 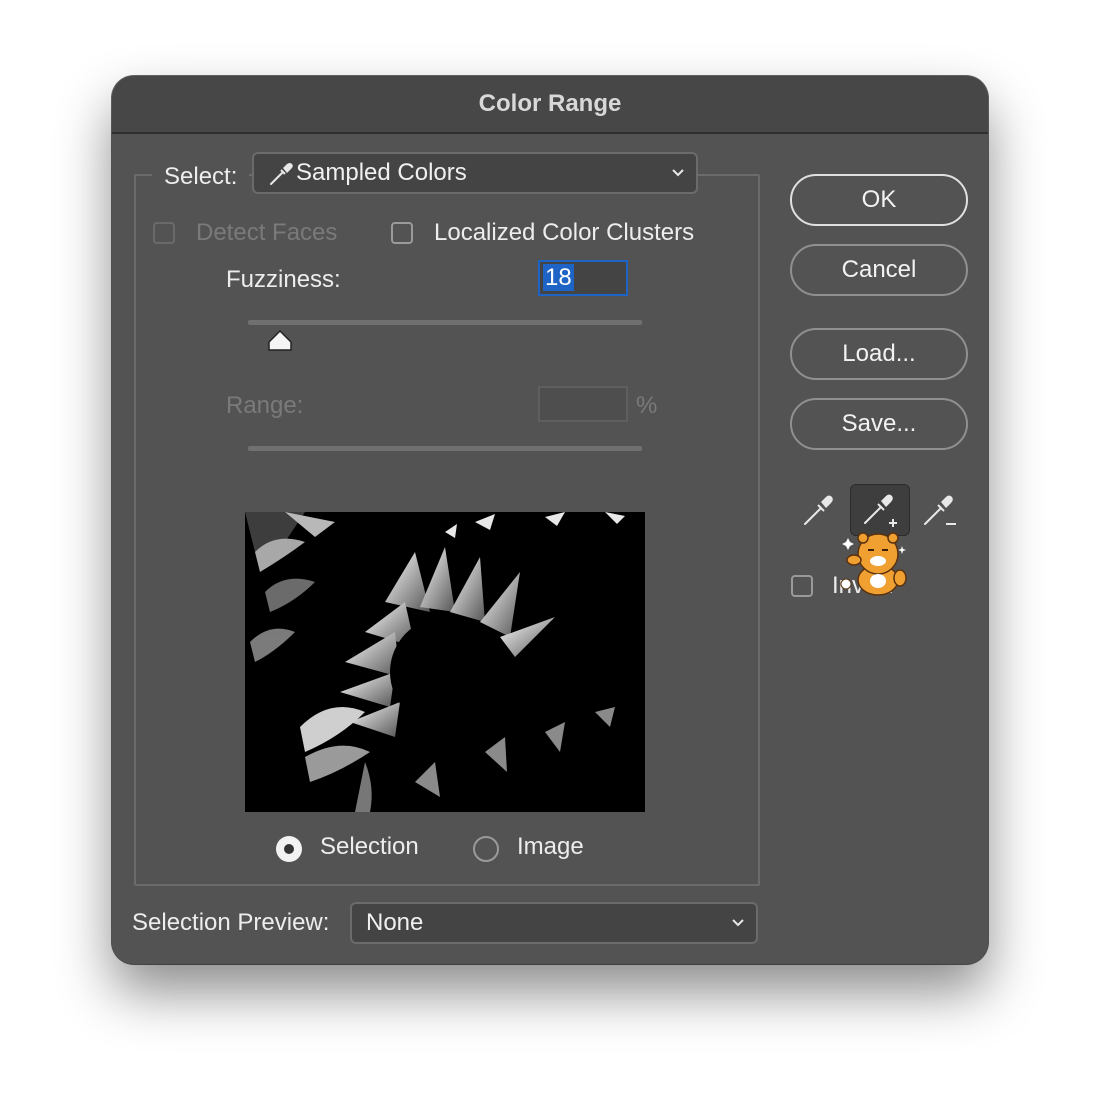 What do you see at coordinates (201, 177) in the screenshot?
I see `select-label: Select:` at bounding box center [201, 177].